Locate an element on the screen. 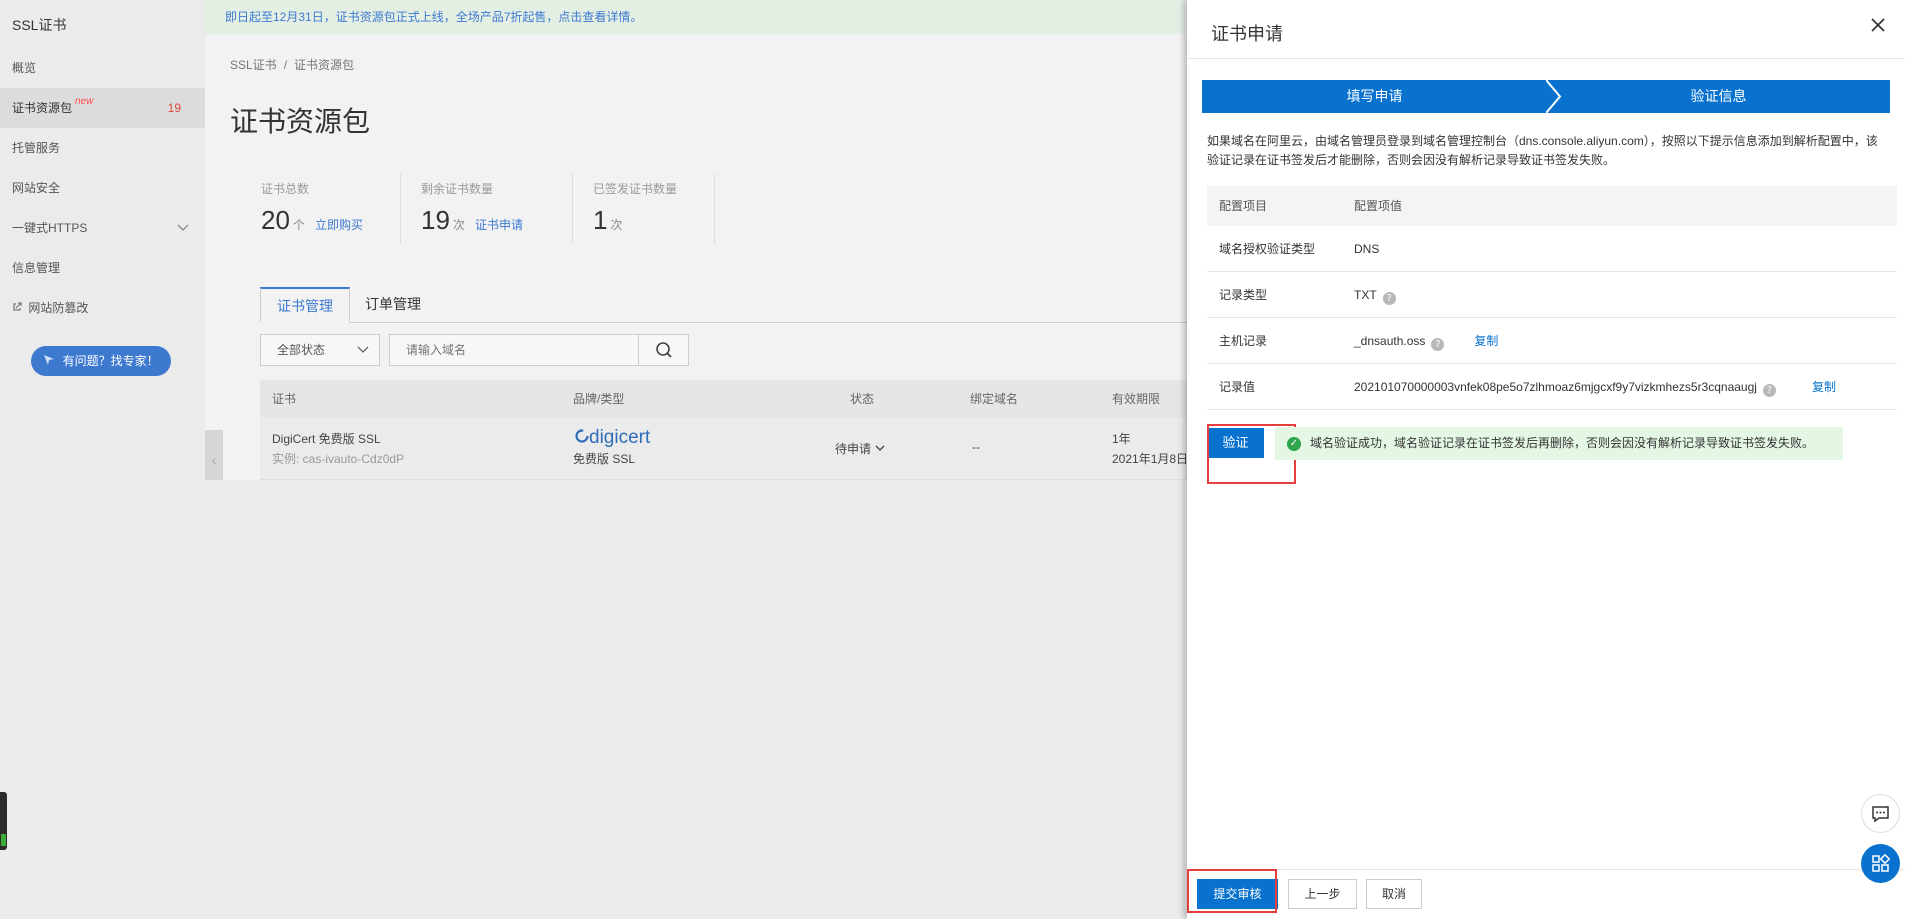 The image size is (1905, 919). chevron-left-icon: ‹ is located at coordinates (214, 460).